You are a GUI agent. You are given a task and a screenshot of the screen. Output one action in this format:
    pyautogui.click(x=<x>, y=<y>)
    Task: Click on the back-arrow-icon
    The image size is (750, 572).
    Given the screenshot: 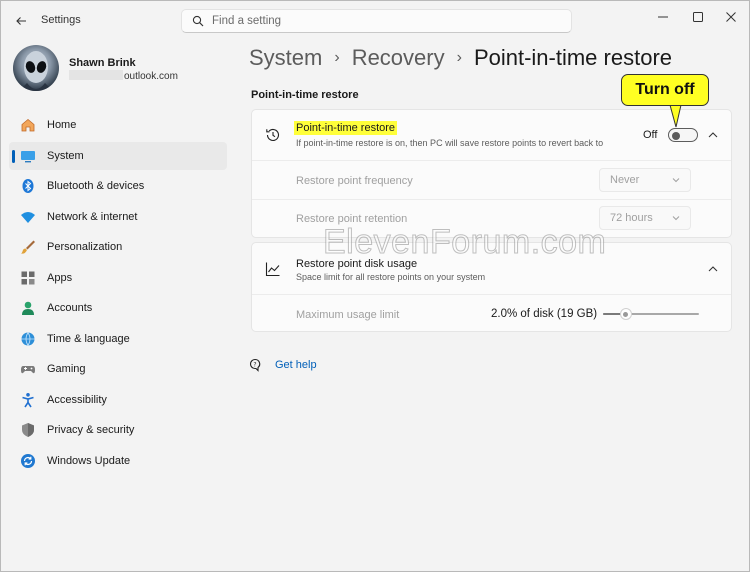 What is the action you would take?
    pyautogui.click(x=21, y=21)
    